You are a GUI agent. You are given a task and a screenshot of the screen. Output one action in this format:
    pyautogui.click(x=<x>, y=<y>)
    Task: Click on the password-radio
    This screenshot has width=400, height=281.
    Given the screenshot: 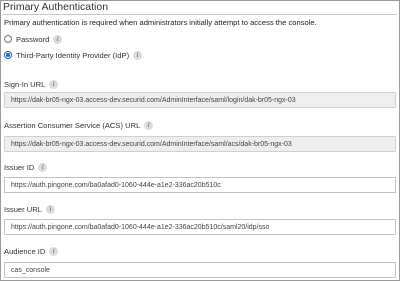 What is the action you would take?
    pyautogui.click(x=8, y=39)
    